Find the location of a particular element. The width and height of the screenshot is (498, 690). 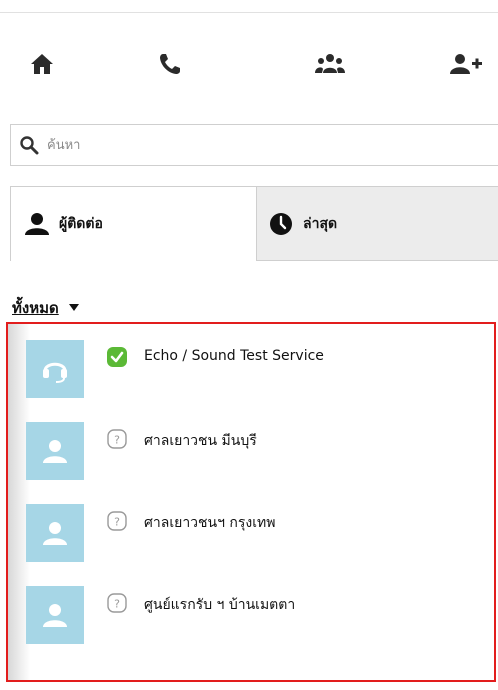

main-nav is located at coordinates (249, 64).